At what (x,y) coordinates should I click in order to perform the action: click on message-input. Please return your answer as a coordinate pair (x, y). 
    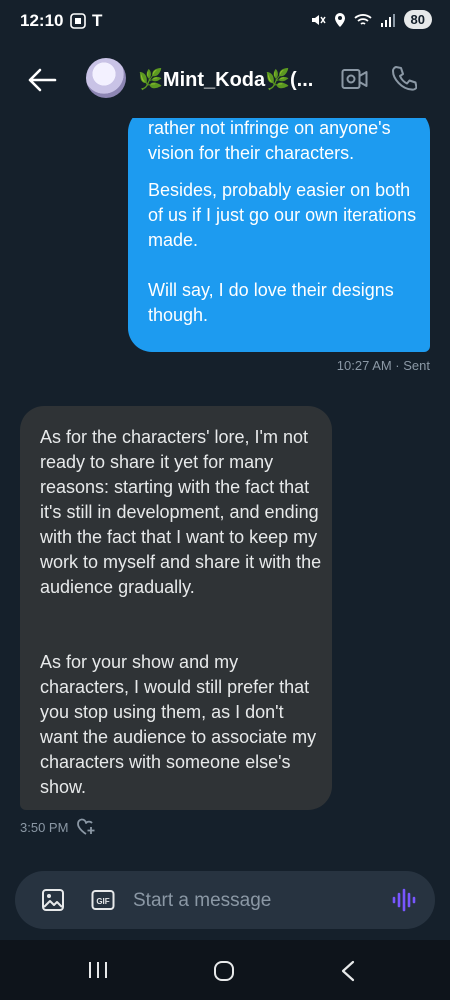
    Looking at the image, I should click on (258, 901).